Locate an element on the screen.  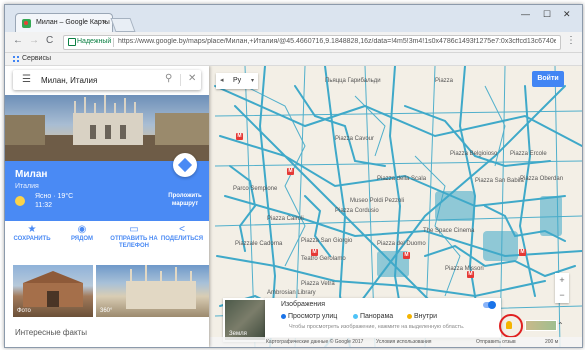
directions-label: Проложить маршрут is located at coordinates (185, 200).